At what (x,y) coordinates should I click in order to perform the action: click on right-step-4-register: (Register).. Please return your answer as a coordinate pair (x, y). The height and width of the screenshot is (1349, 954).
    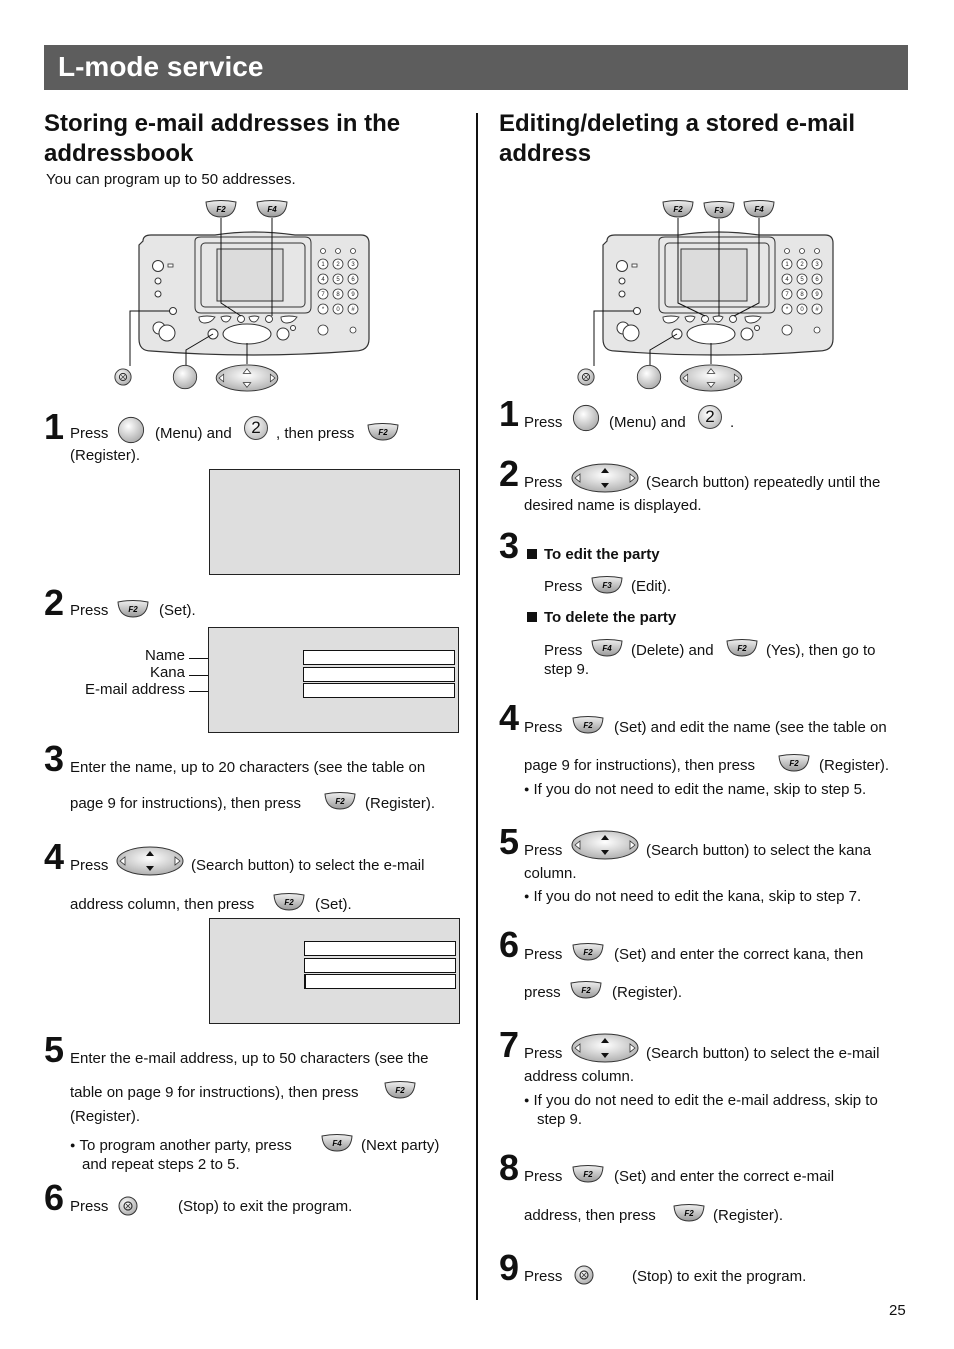
    Looking at the image, I should click on (854, 765).